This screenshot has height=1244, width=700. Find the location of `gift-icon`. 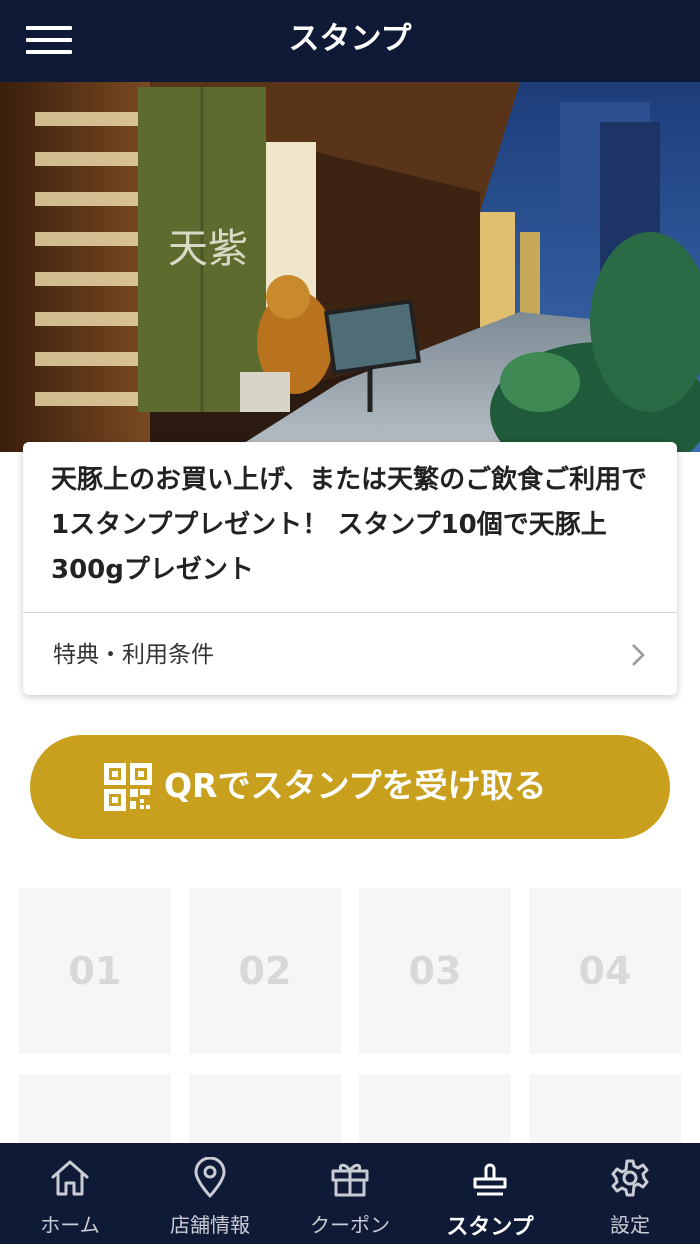

gift-icon is located at coordinates (350, 1180).